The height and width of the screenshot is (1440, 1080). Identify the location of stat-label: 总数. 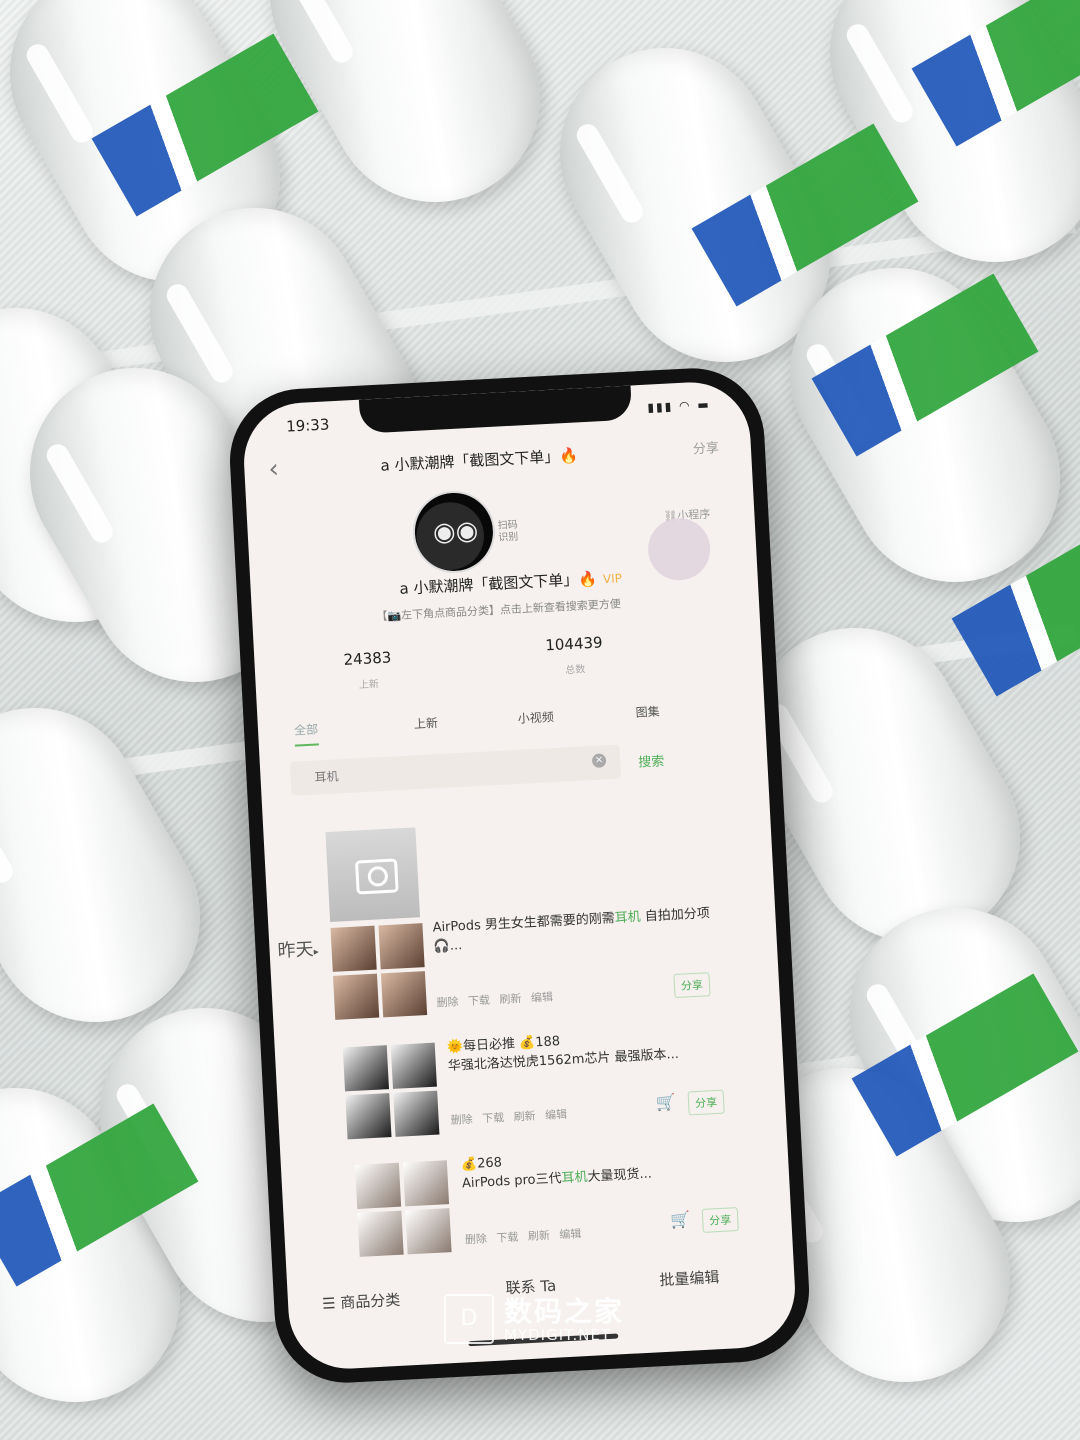
(575, 670).